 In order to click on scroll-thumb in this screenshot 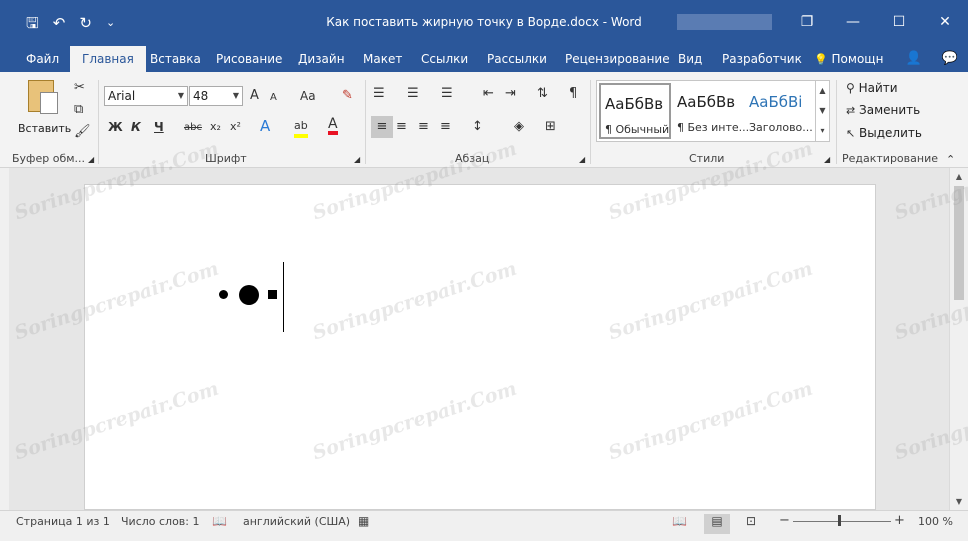, I will do `click(959, 243)`.